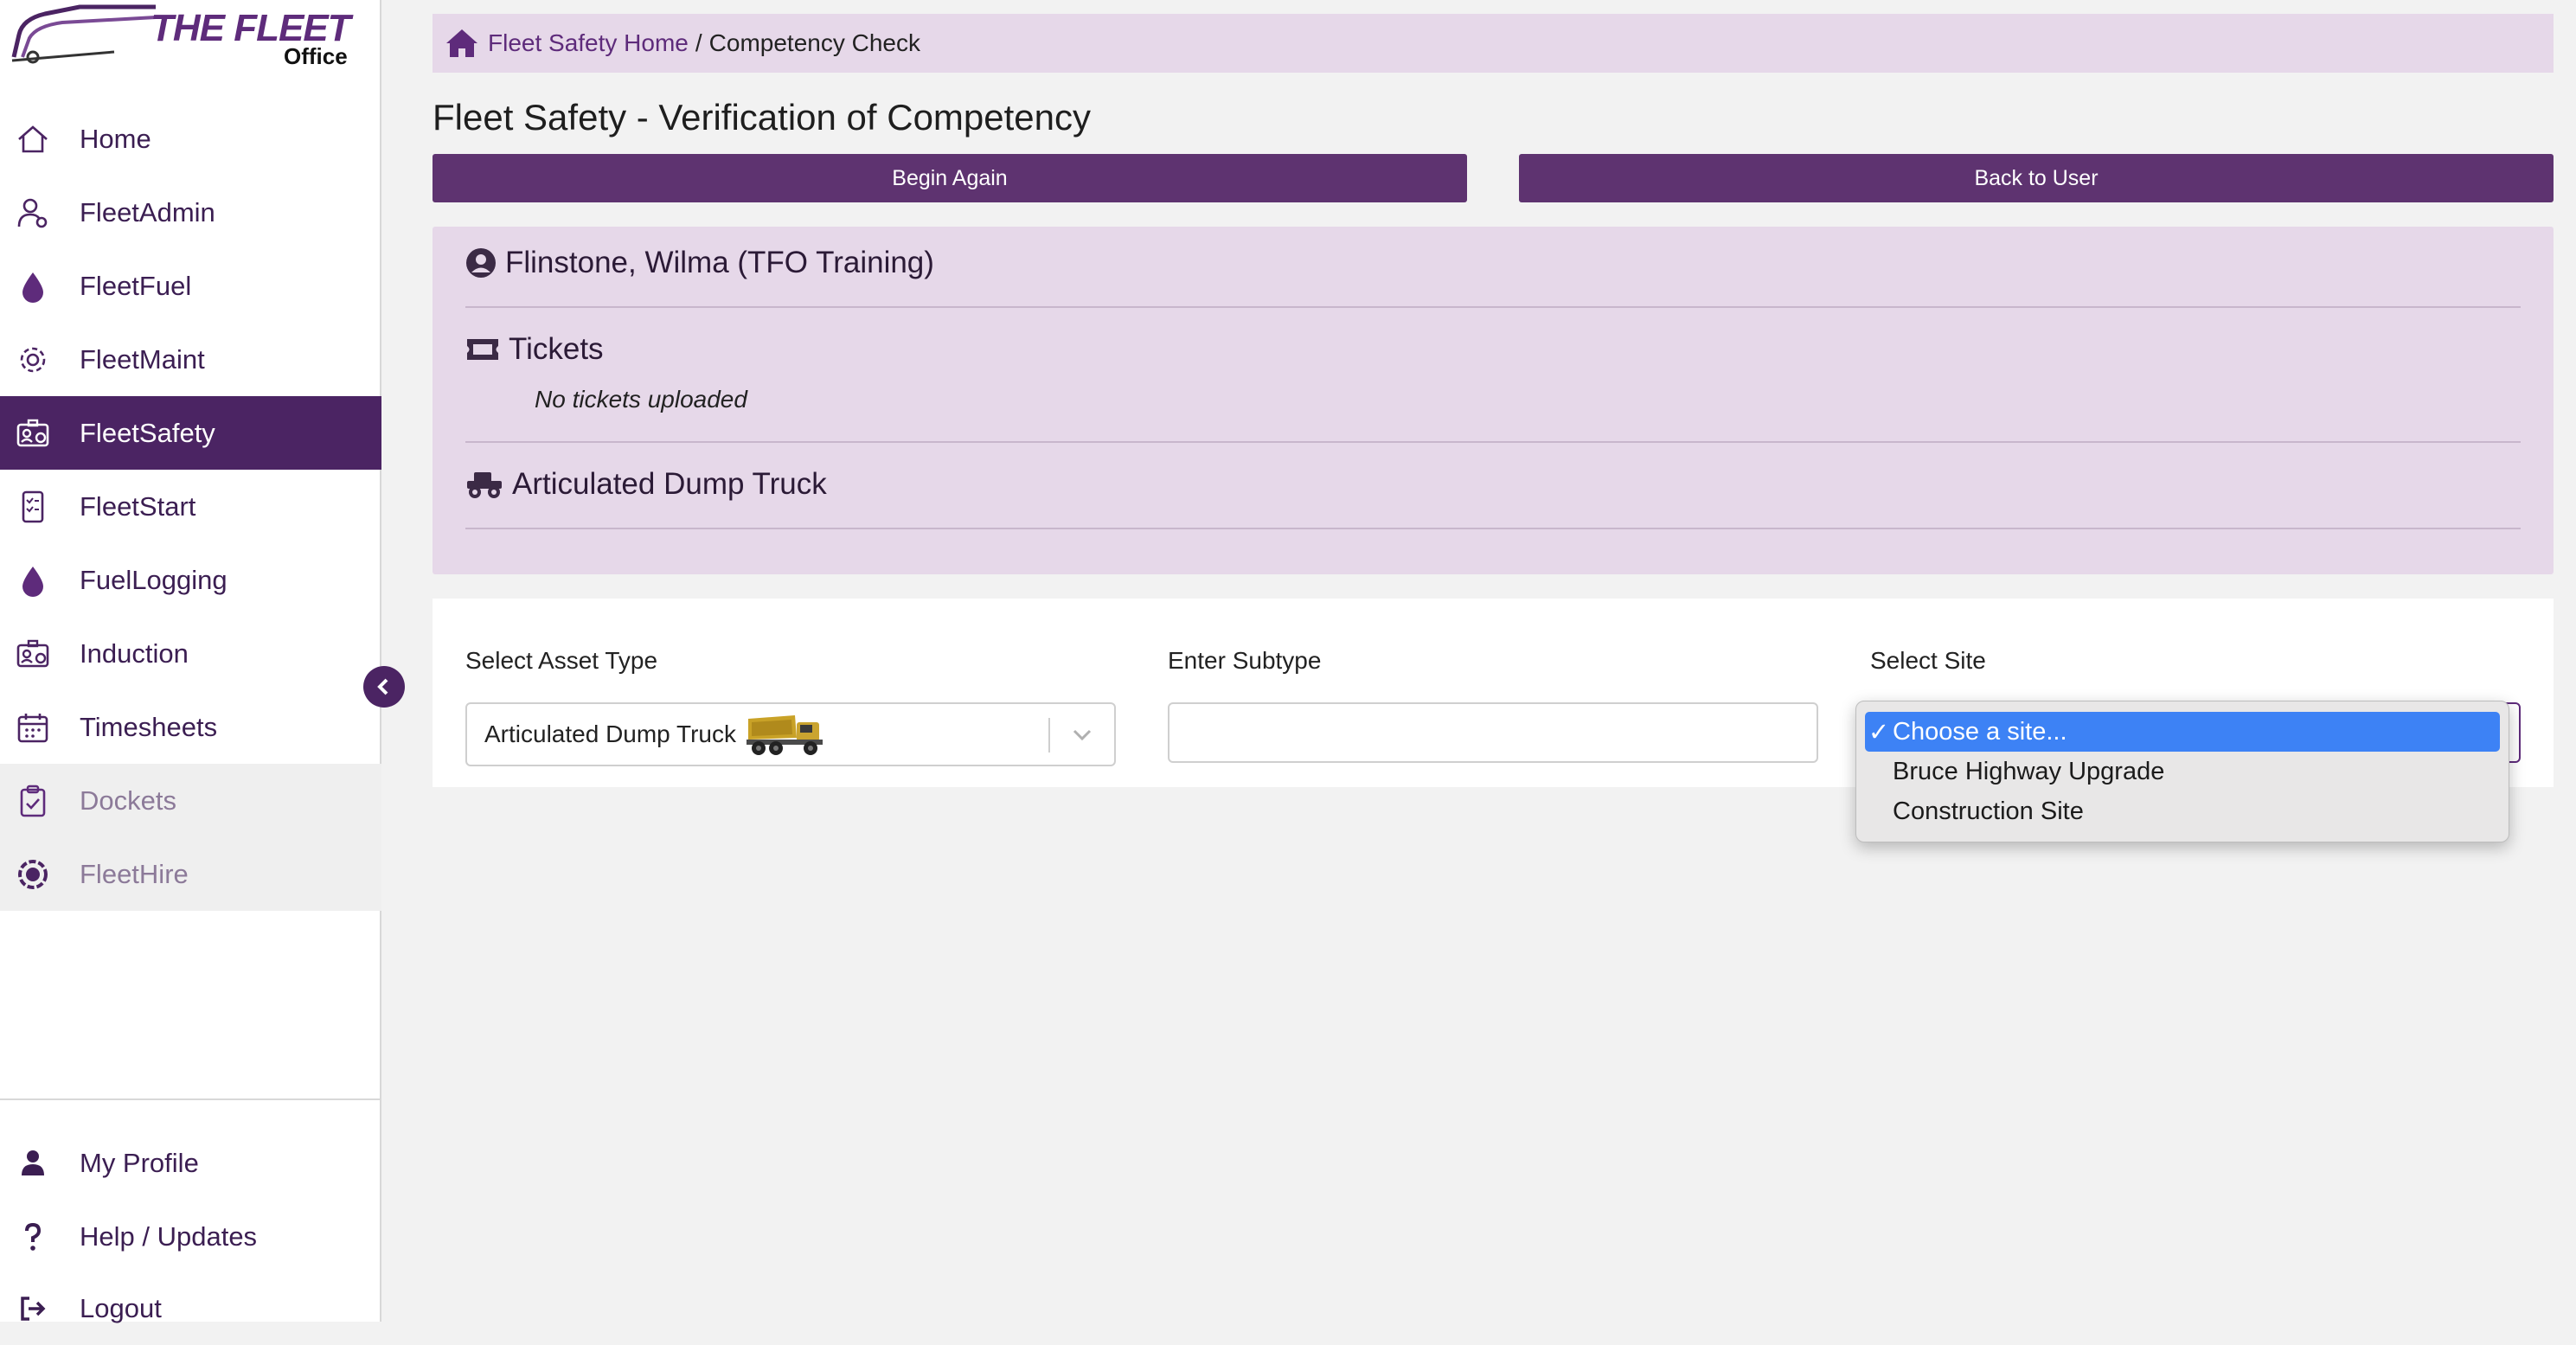 This screenshot has width=2576, height=1345. Describe the element at coordinates (134, 653) in the screenshot. I see `sidebar-item-label: Induction` at that location.